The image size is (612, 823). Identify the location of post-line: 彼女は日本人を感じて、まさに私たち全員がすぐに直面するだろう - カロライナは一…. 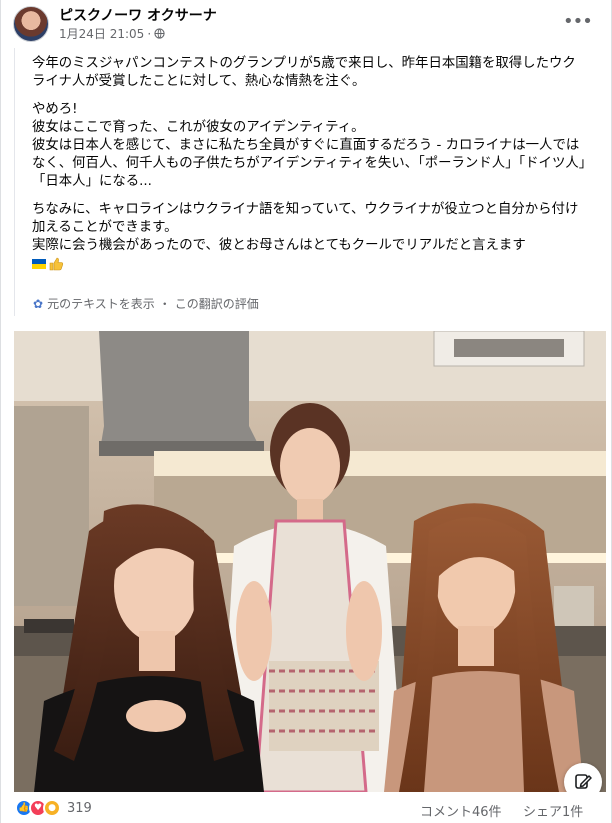
(309, 163).